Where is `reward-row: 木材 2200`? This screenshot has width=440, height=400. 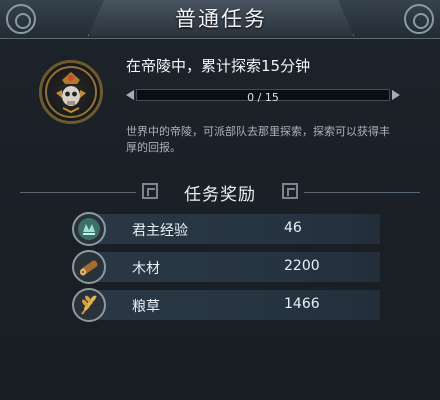
reward-row: 木材 2200 is located at coordinates (226, 267).